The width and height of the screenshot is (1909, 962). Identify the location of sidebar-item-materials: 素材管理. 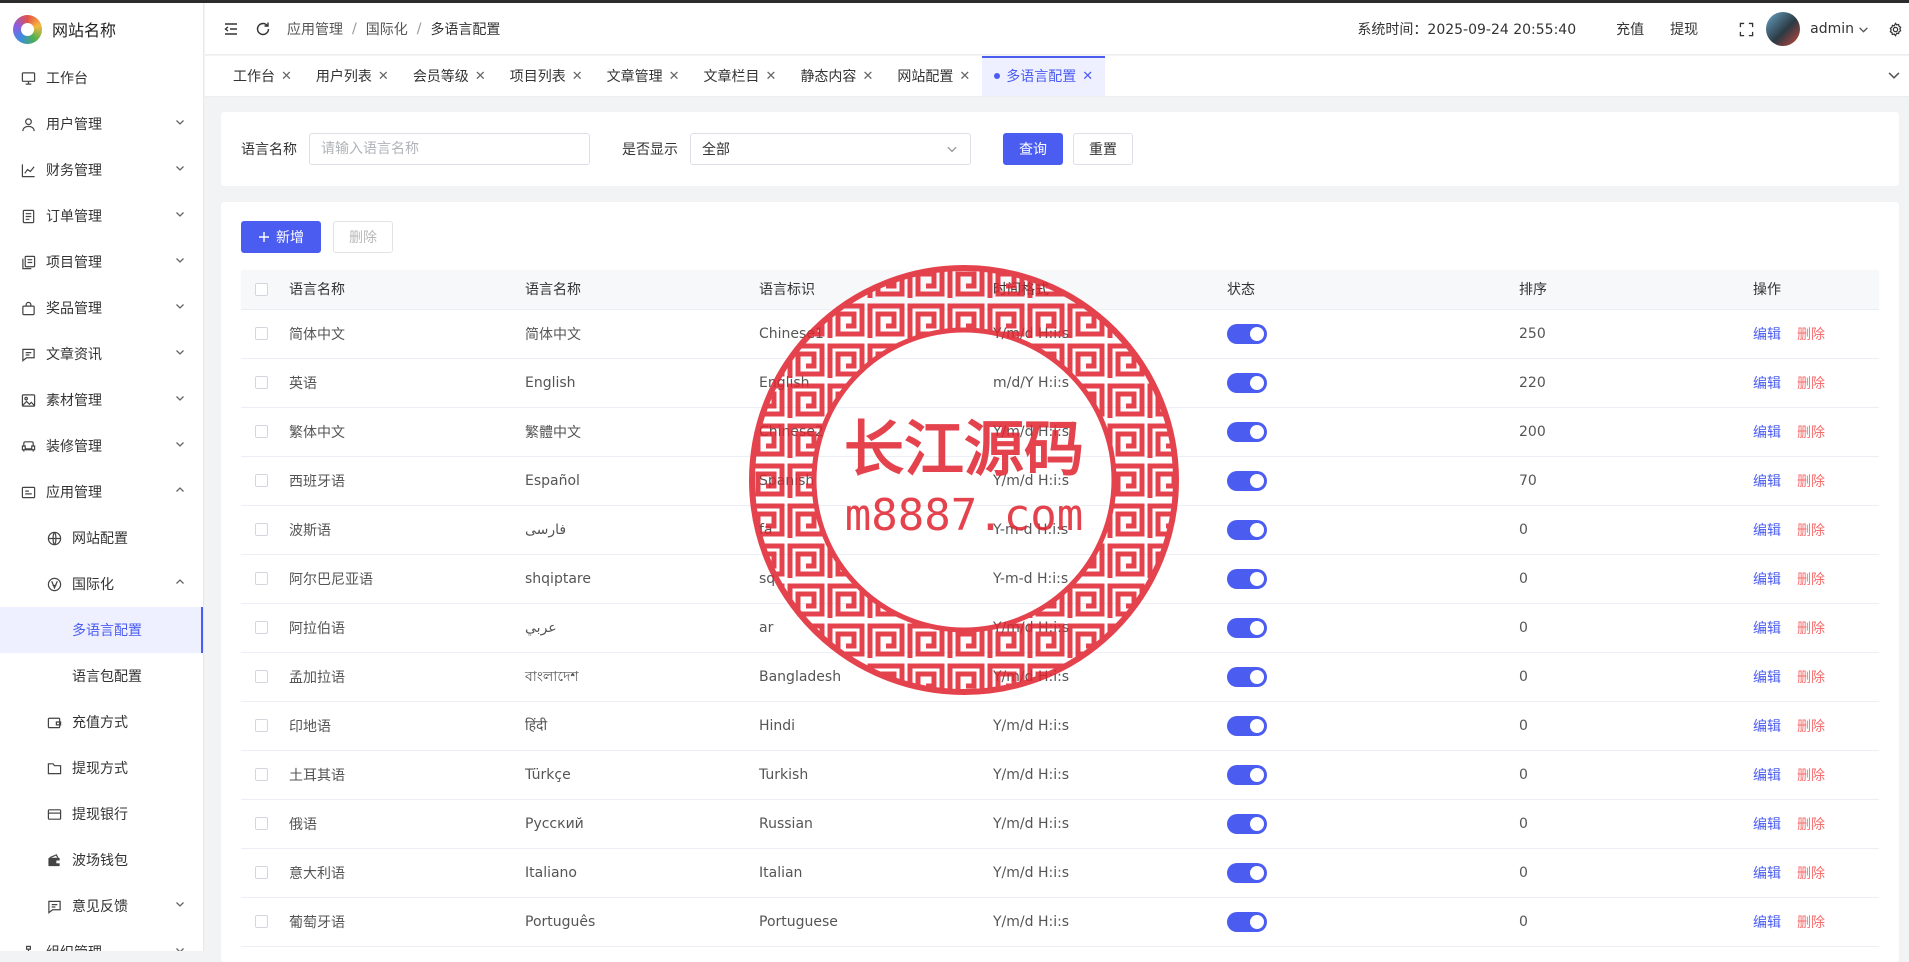
(101, 400).